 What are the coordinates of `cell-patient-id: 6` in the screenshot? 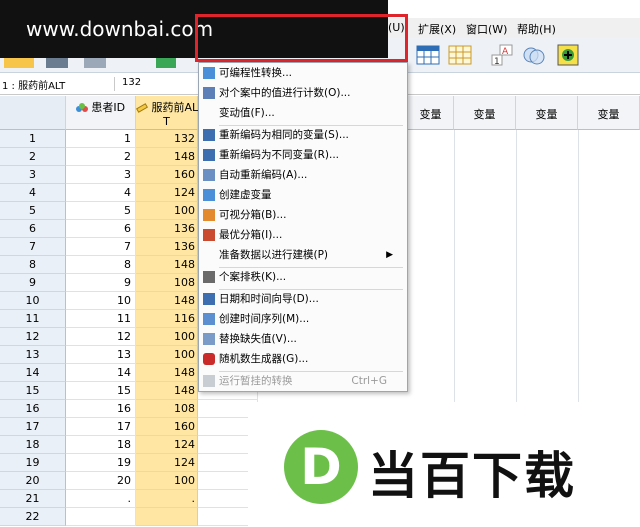 It's located at (101, 229).